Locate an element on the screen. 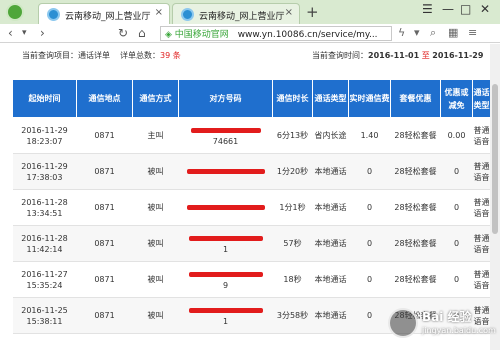 The width and height of the screenshot is (500, 350). col-header-start-time: 起始时间 is located at coordinates (44, 98).